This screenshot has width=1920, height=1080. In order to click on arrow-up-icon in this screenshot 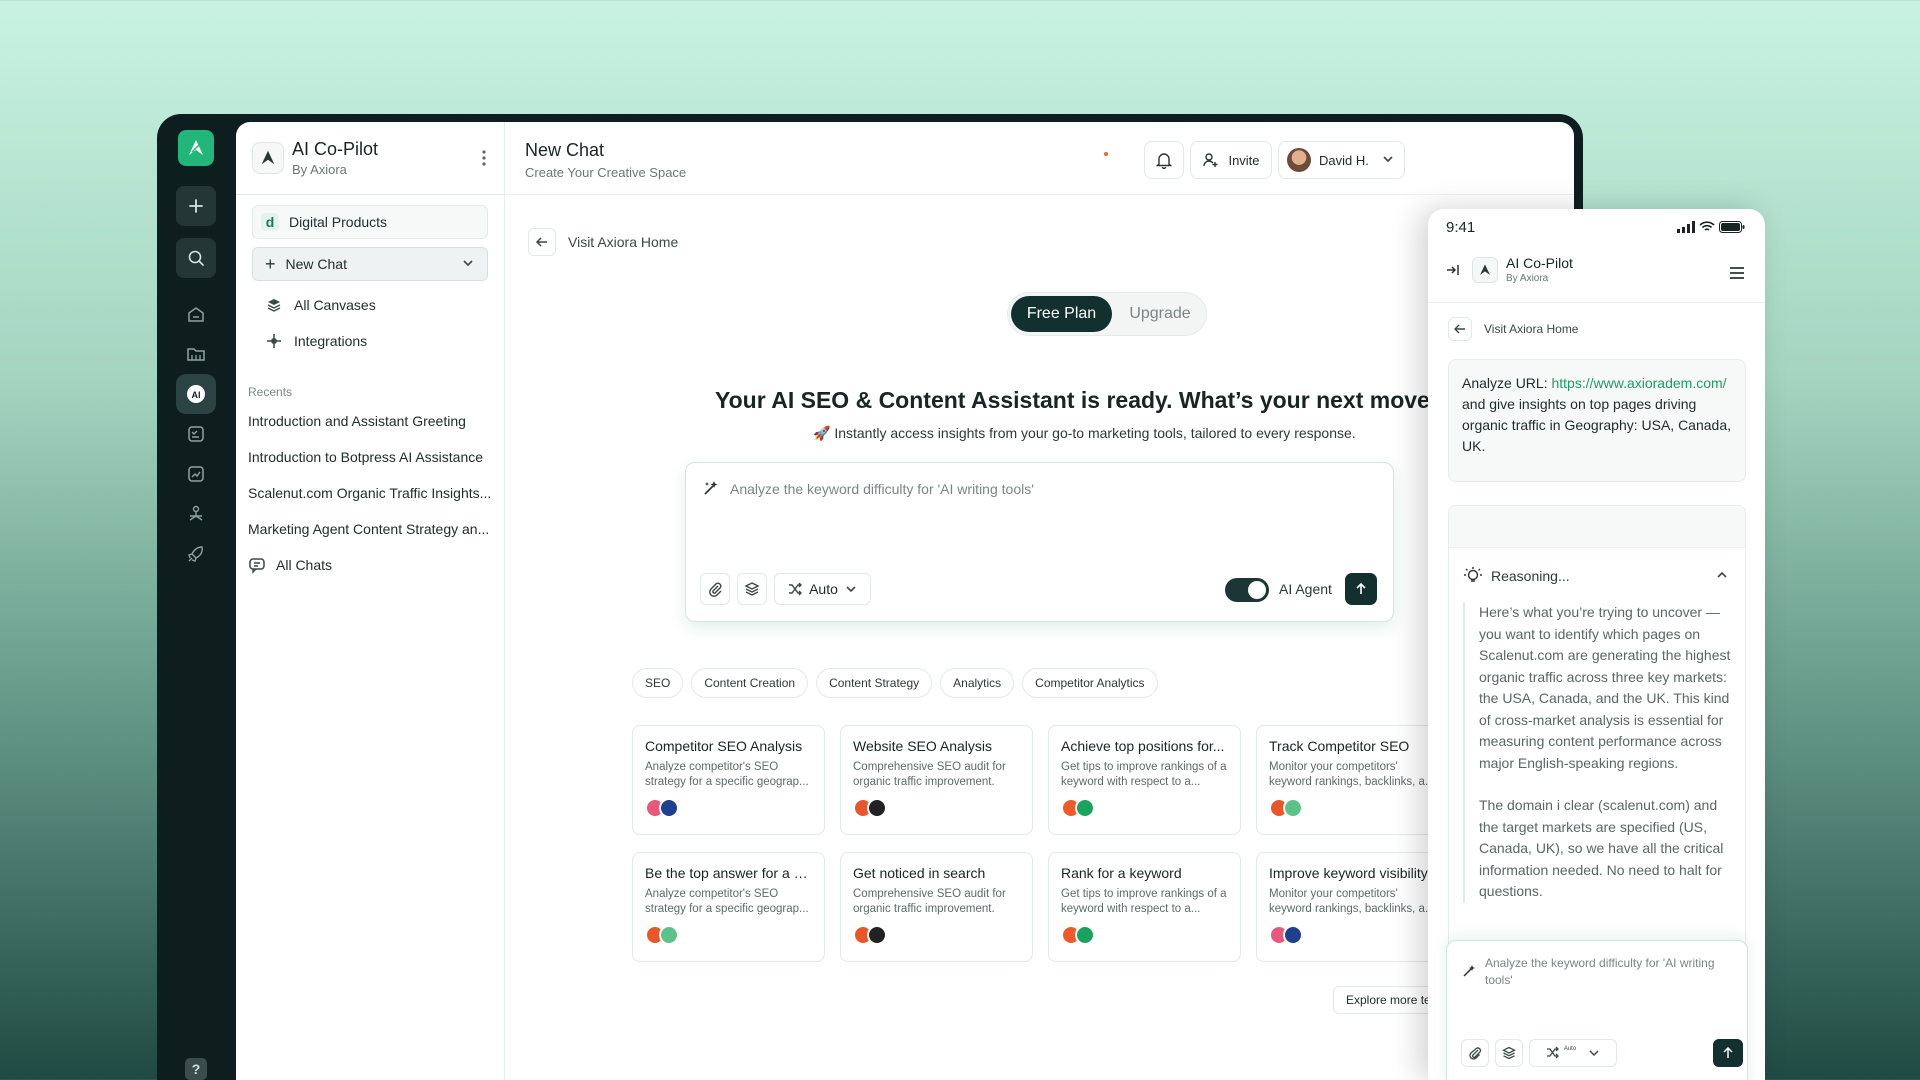, I will do `click(1361, 588)`.